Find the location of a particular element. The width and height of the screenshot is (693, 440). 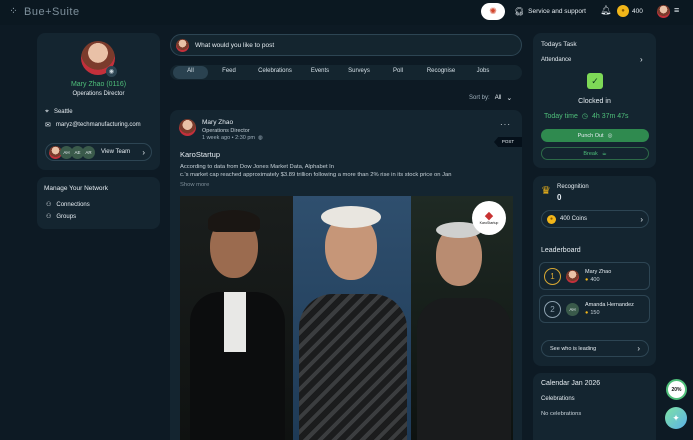

apps-grid-icon: ⁘ is located at coordinates (13, 11).